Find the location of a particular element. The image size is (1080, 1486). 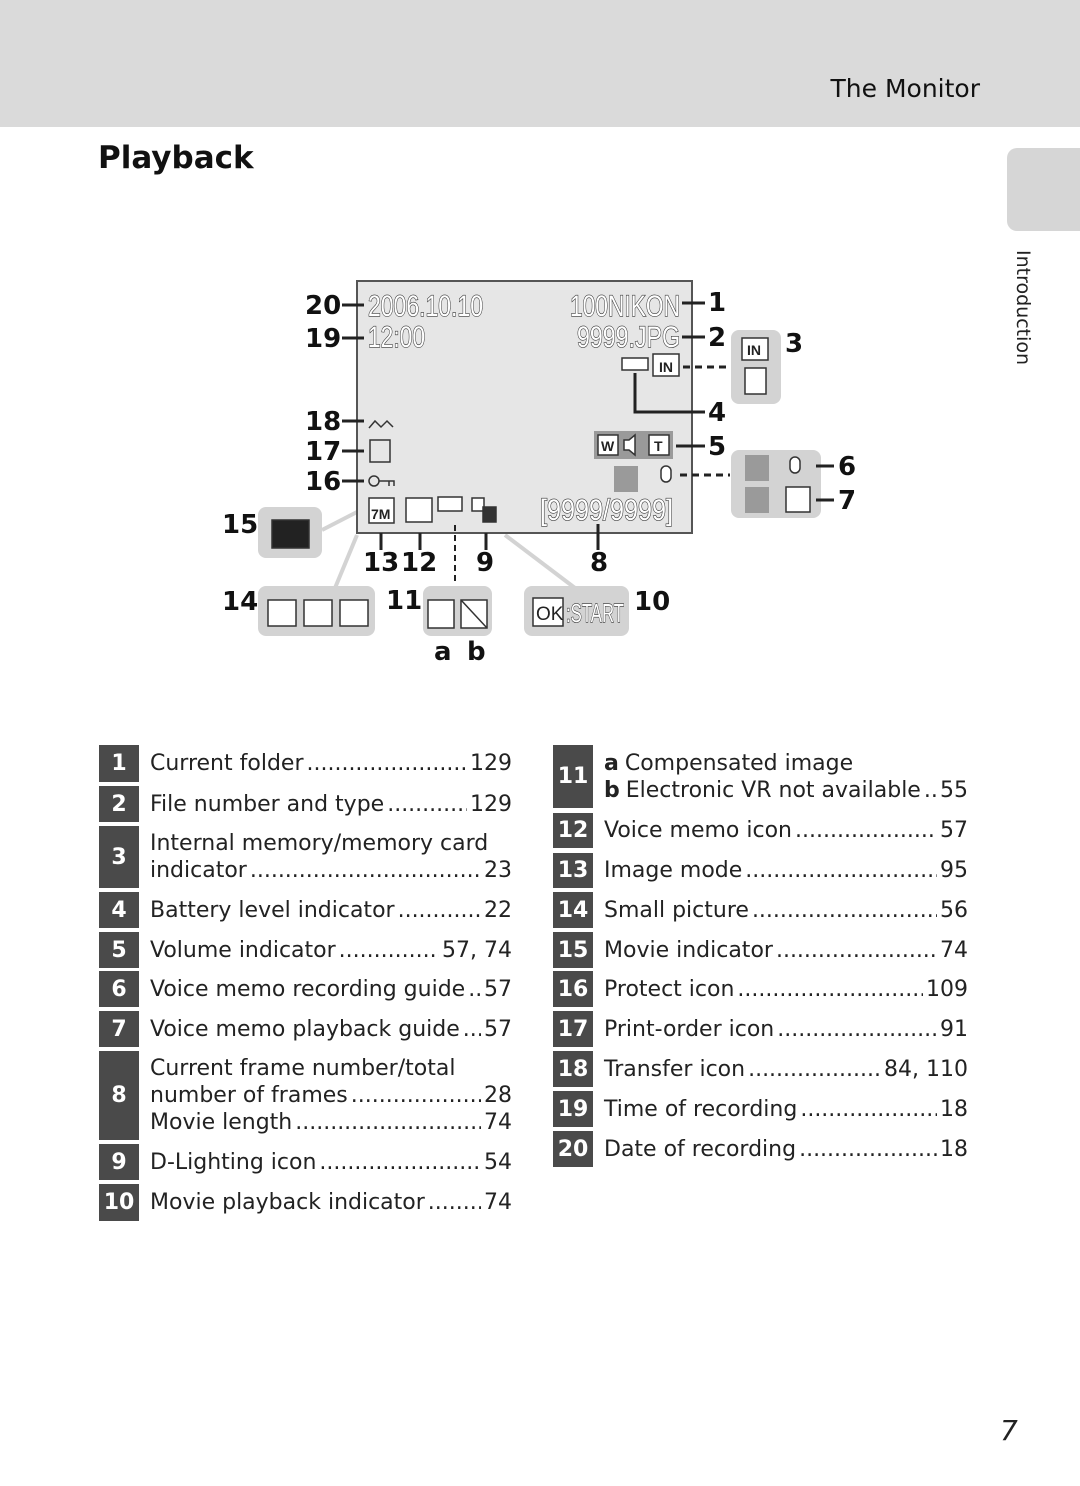

legend-number: 10 is located at coordinates (119, 1202).